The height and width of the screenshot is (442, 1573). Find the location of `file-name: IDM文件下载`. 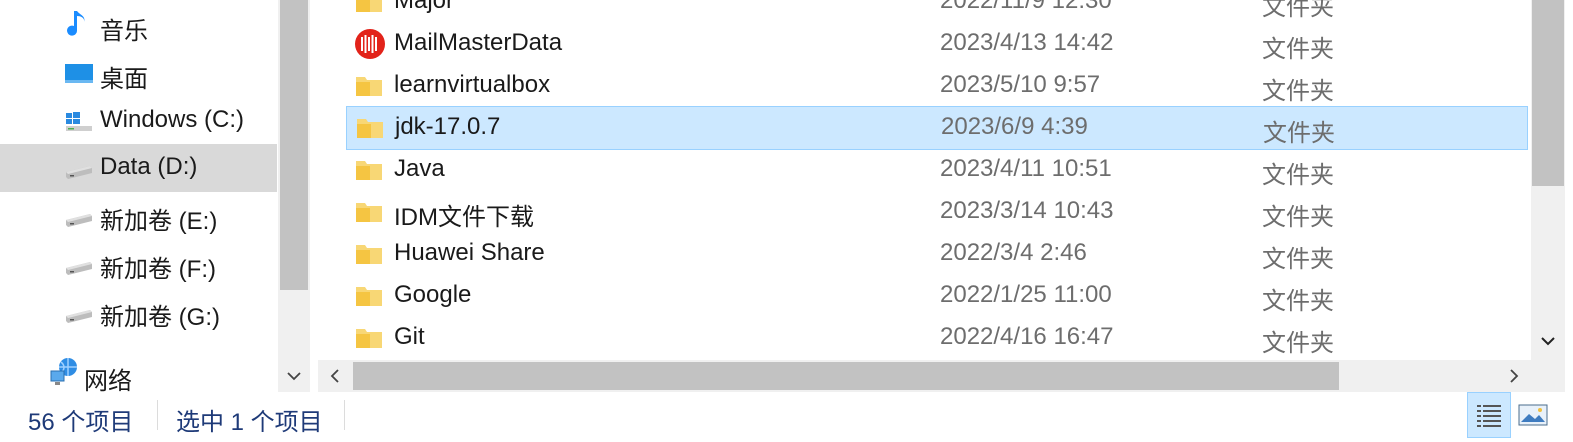

file-name: IDM文件下载 is located at coordinates (464, 217).